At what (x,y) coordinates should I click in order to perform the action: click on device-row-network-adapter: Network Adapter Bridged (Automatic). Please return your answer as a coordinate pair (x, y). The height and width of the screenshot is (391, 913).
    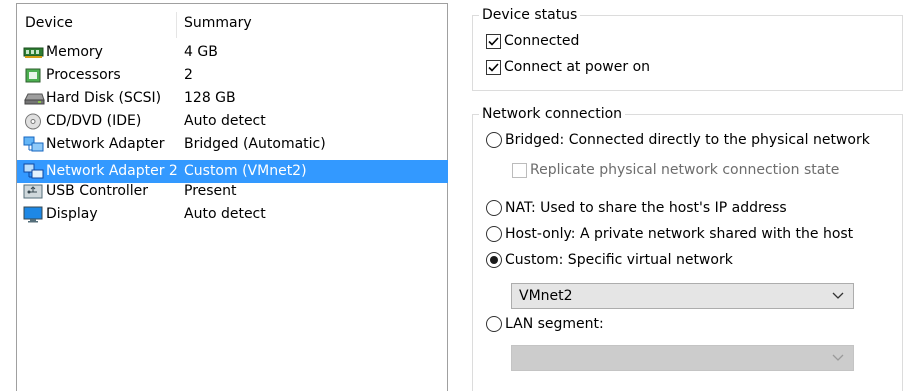
    Looking at the image, I should click on (232, 144).